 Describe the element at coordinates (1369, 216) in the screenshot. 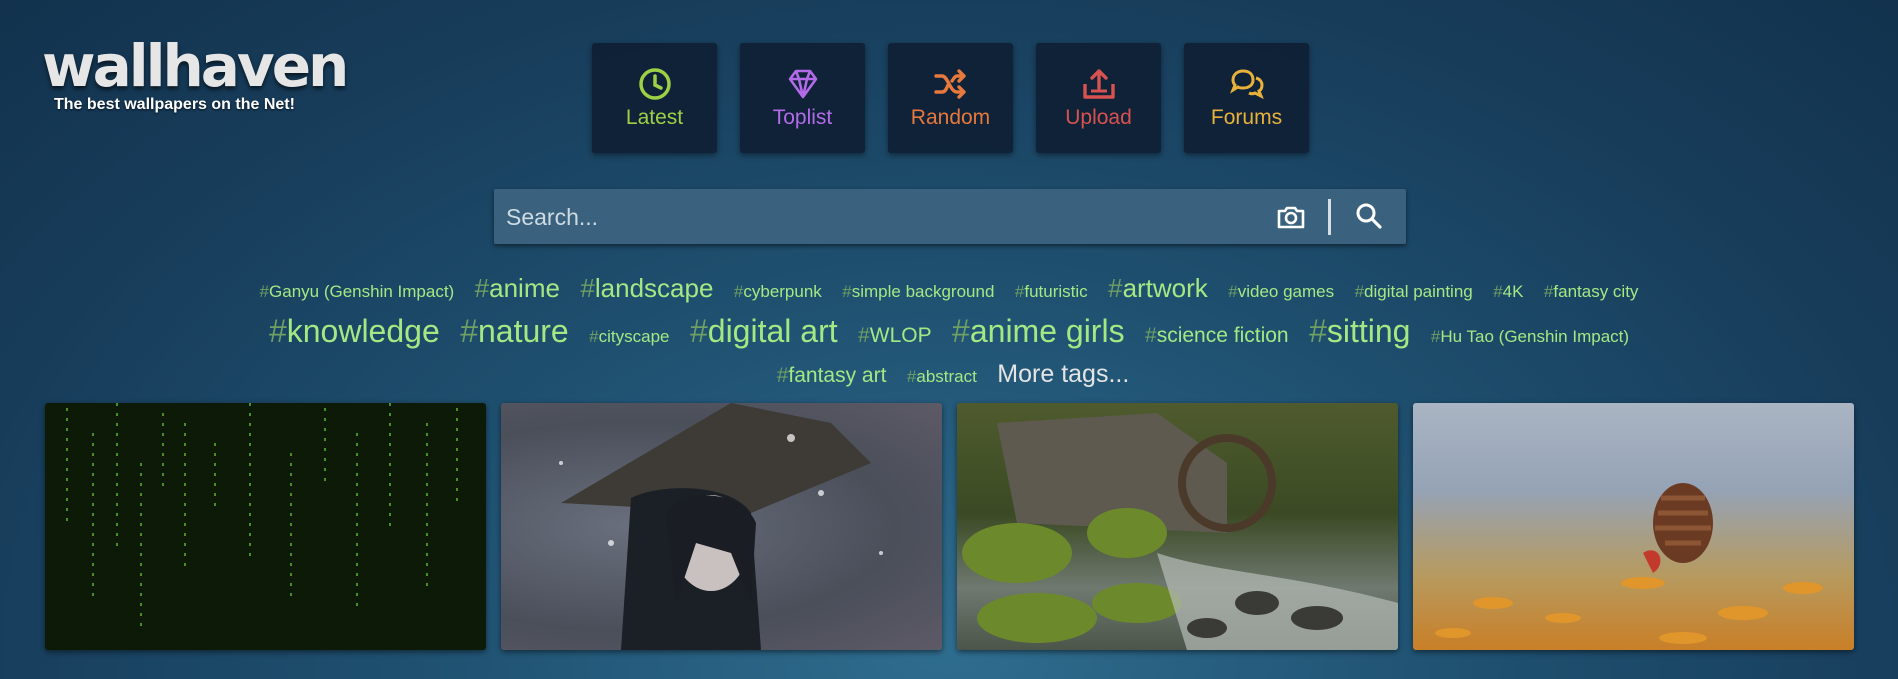

I see `search-icon` at that location.